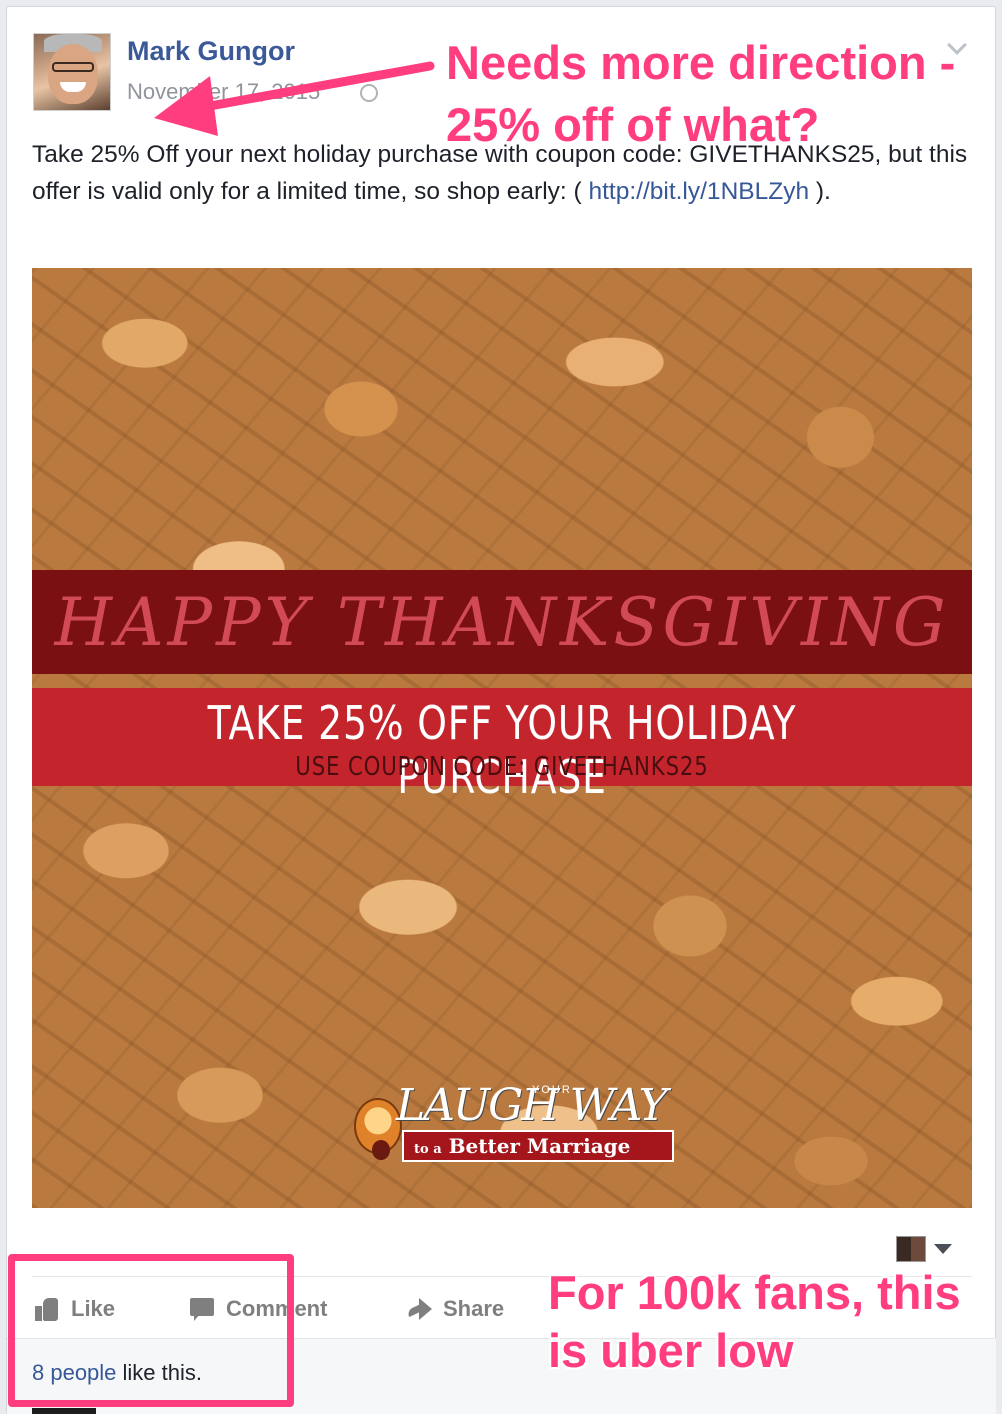  What do you see at coordinates (943, 1249) in the screenshot?
I see `caret-down-icon` at bounding box center [943, 1249].